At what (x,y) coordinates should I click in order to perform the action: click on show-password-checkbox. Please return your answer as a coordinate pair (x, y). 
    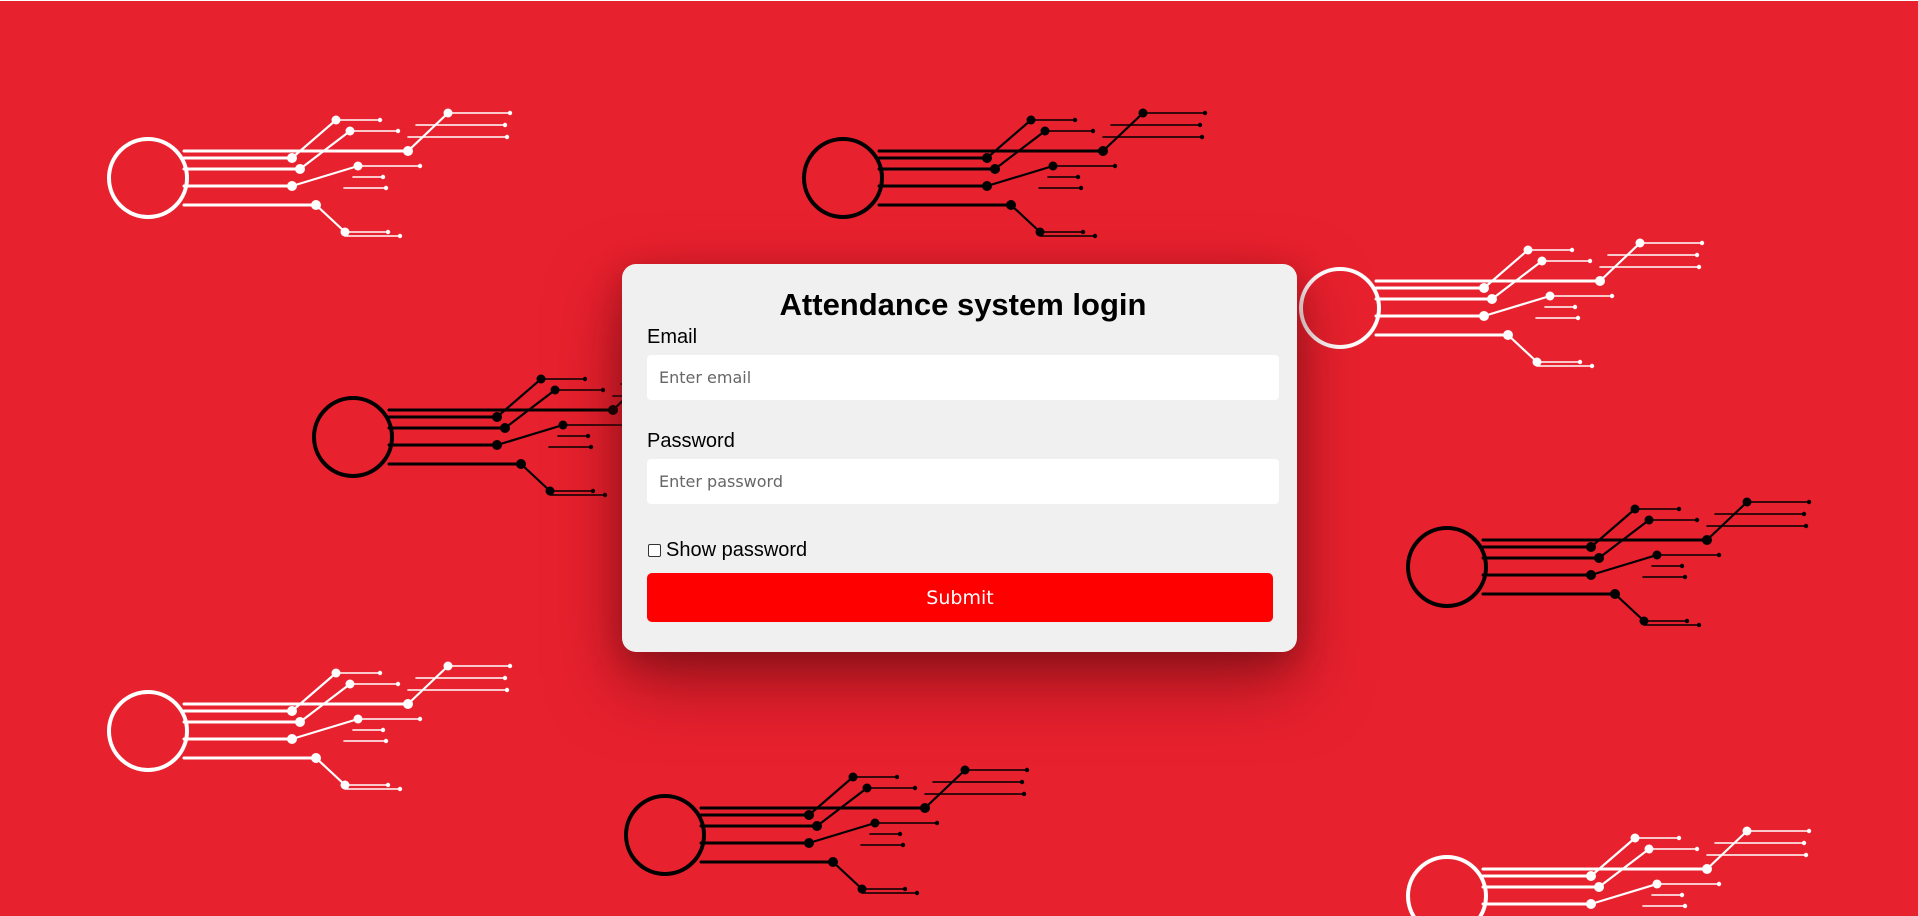
    Looking at the image, I should click on (654, 550).